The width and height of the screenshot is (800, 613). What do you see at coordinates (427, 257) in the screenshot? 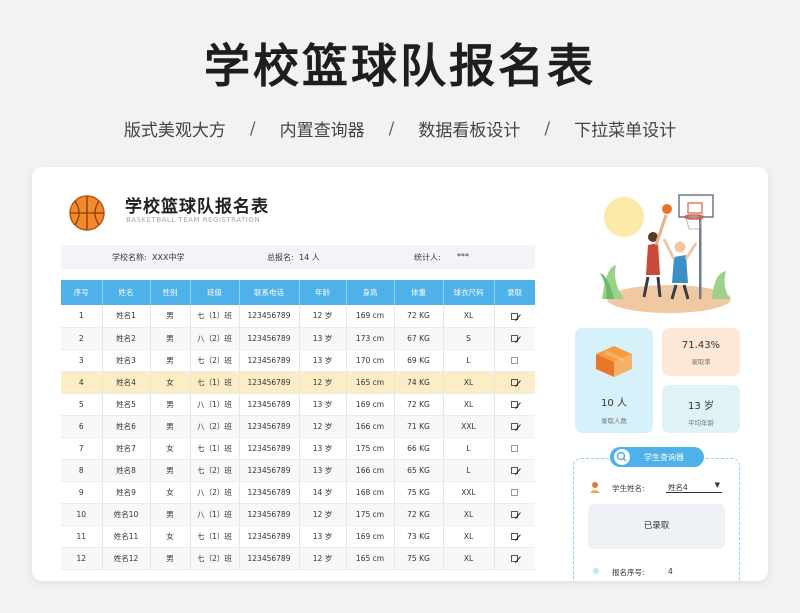
I see `stat-person-label: 统计人:` at bounding box center [427, 257].